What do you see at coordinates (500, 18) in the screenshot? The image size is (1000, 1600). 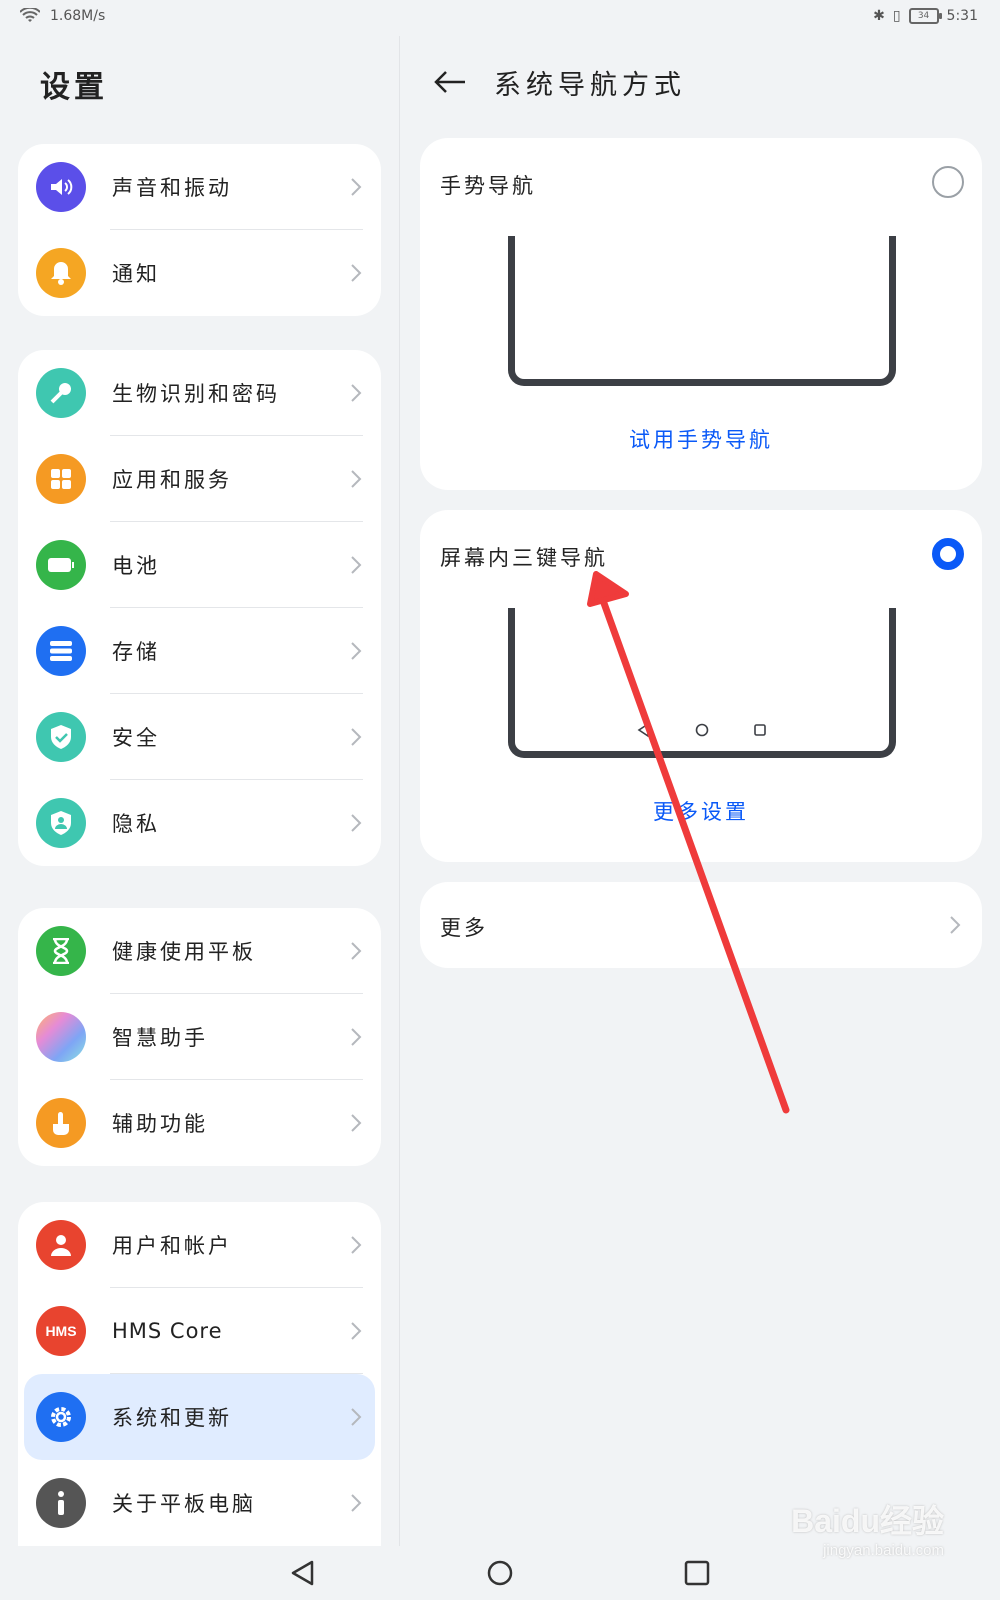 I see `status-bar: 1.68M/s ✱ ▯ 34 5:31` at bounding box center [500, 18].